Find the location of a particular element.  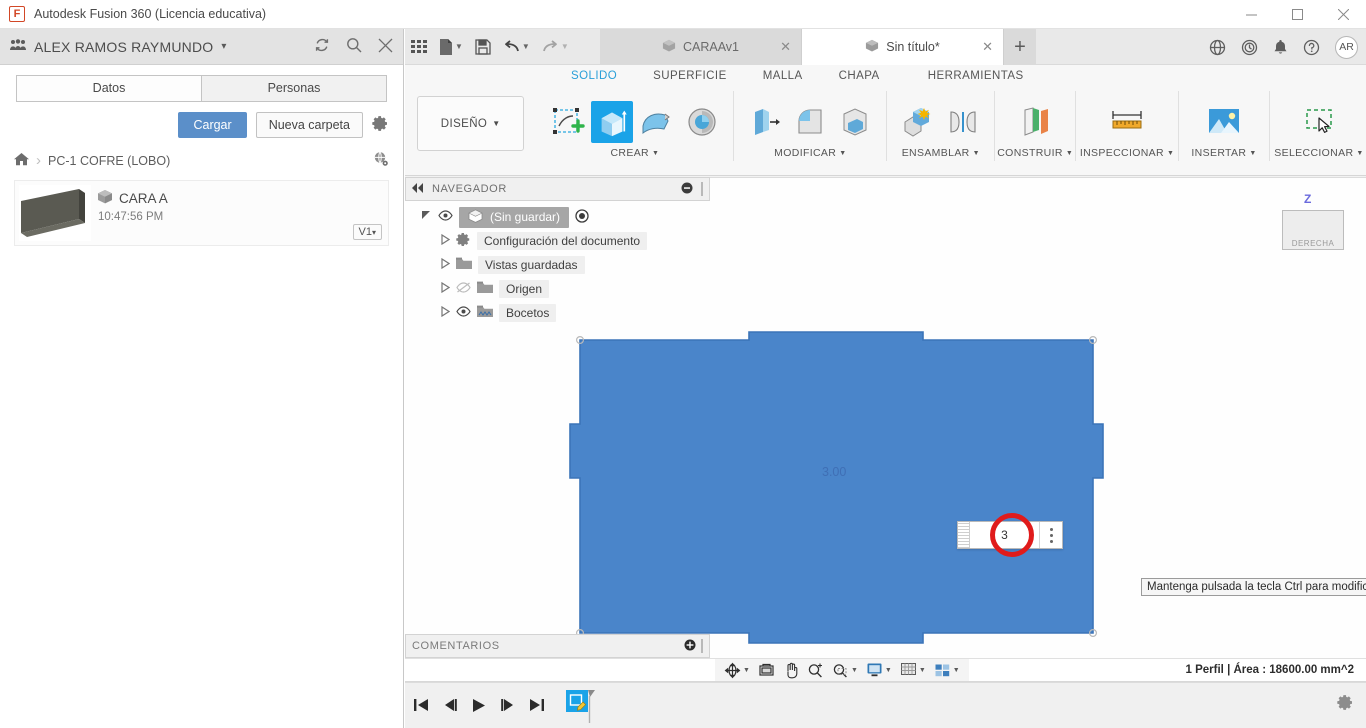

go-to-beginning-icon is located at coordinates (421, 705).